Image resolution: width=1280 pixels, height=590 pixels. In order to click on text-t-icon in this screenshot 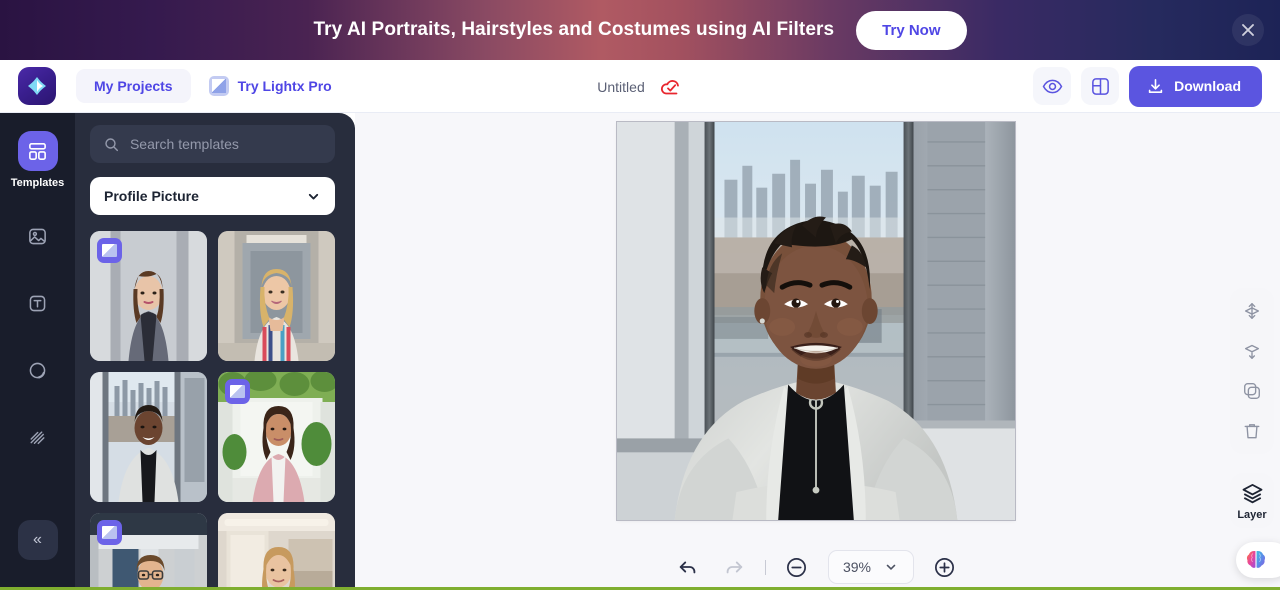, I will do `click(38, 303)`.